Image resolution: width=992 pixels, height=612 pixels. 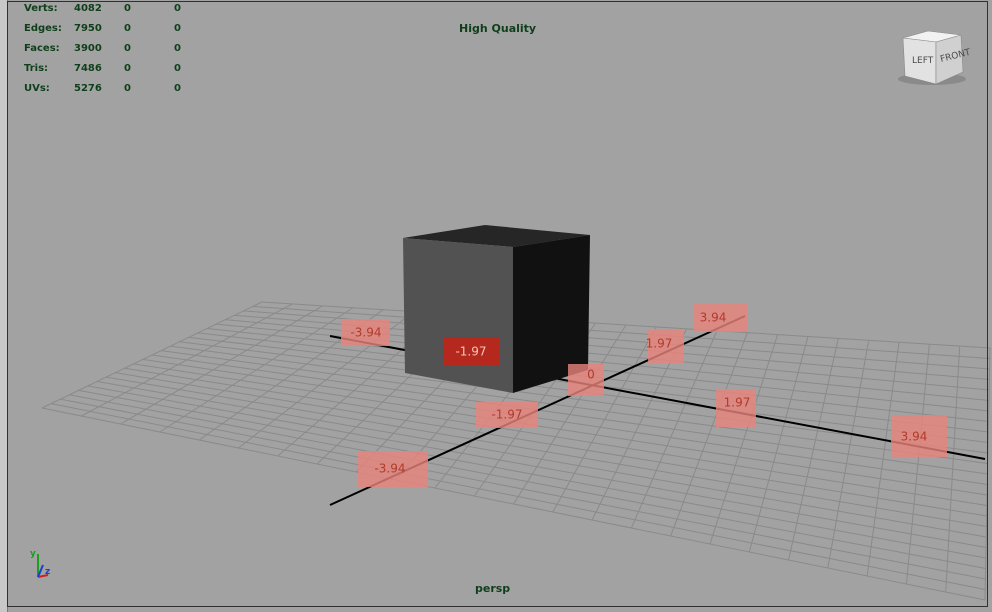 What do you see at coordinates (40, 563) in the screenshot?
I see `axis-gizmo: y z` at bounding box center [40, 563].